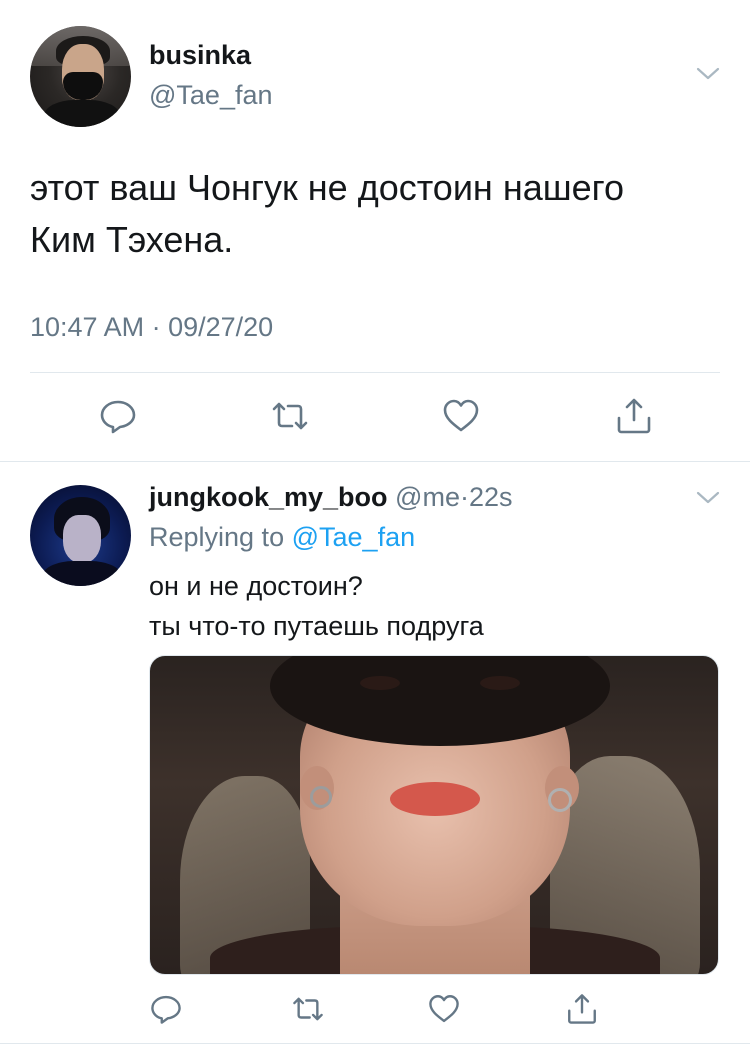 This screenshot has height=1046, width=750. I want to click on tweet-timestamp: 10:47 AM · 09/27/20, so click(151, 327).